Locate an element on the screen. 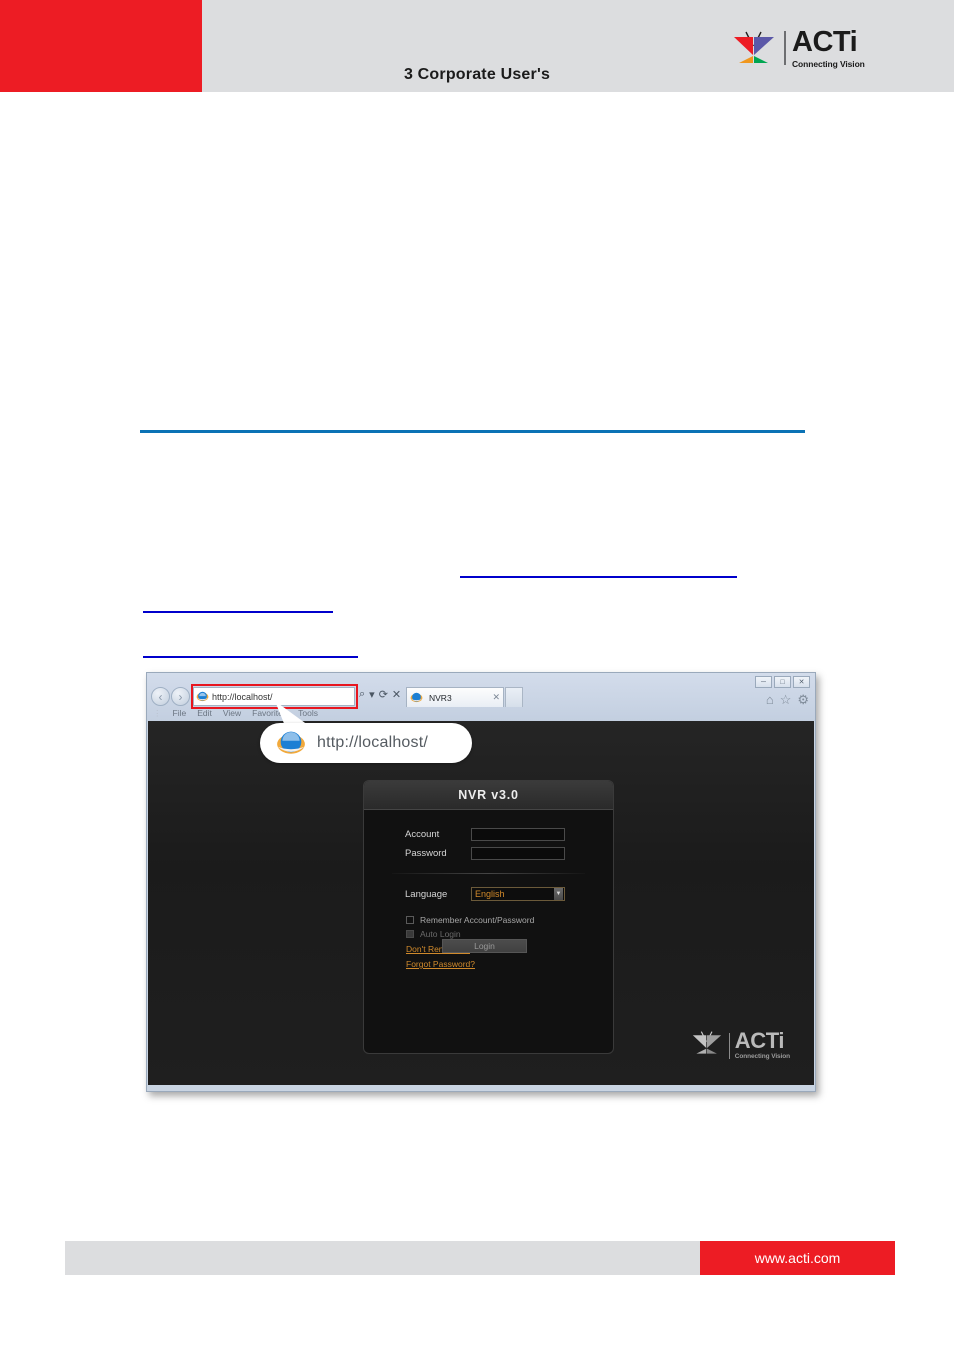  close-icon: ✕ is located at coordinates (496, 697).